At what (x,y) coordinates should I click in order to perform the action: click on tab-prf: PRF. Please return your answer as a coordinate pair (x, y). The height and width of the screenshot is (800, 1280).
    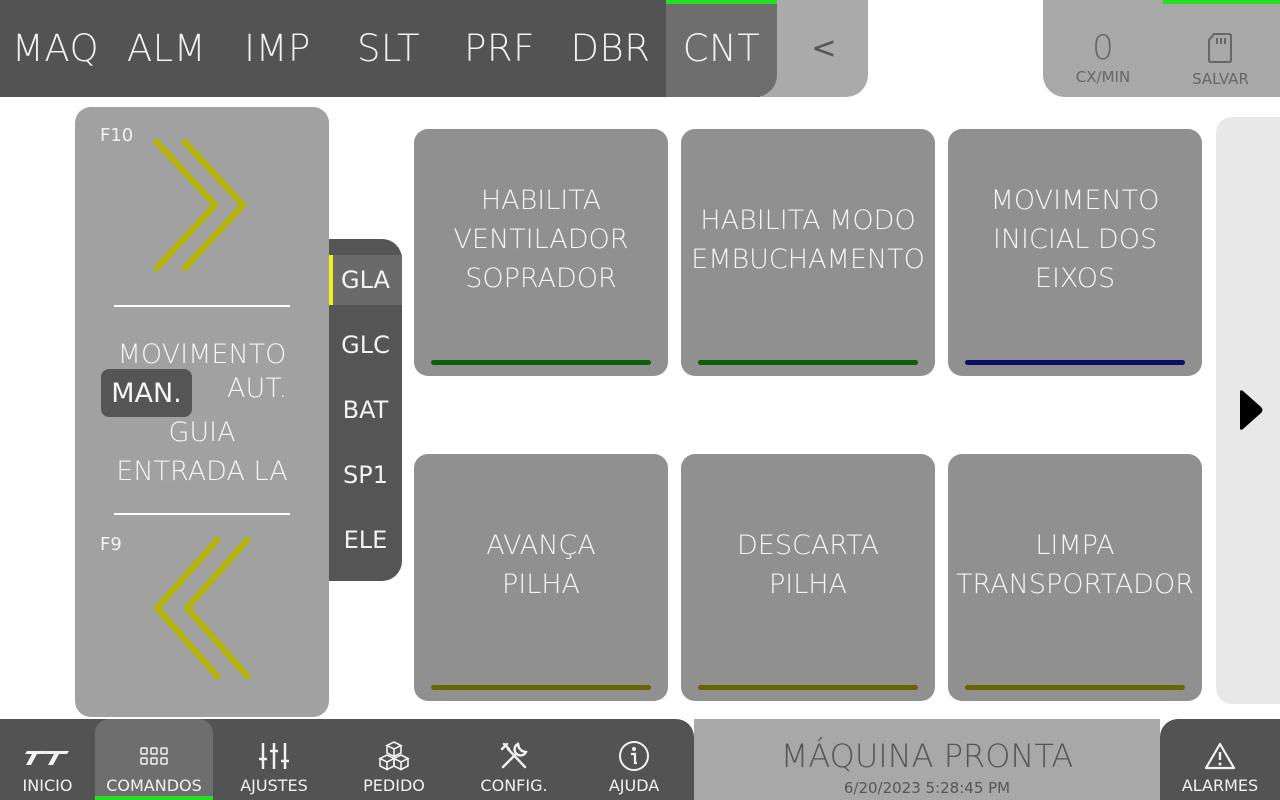
    Looking at the image, I should click on (499, 48).